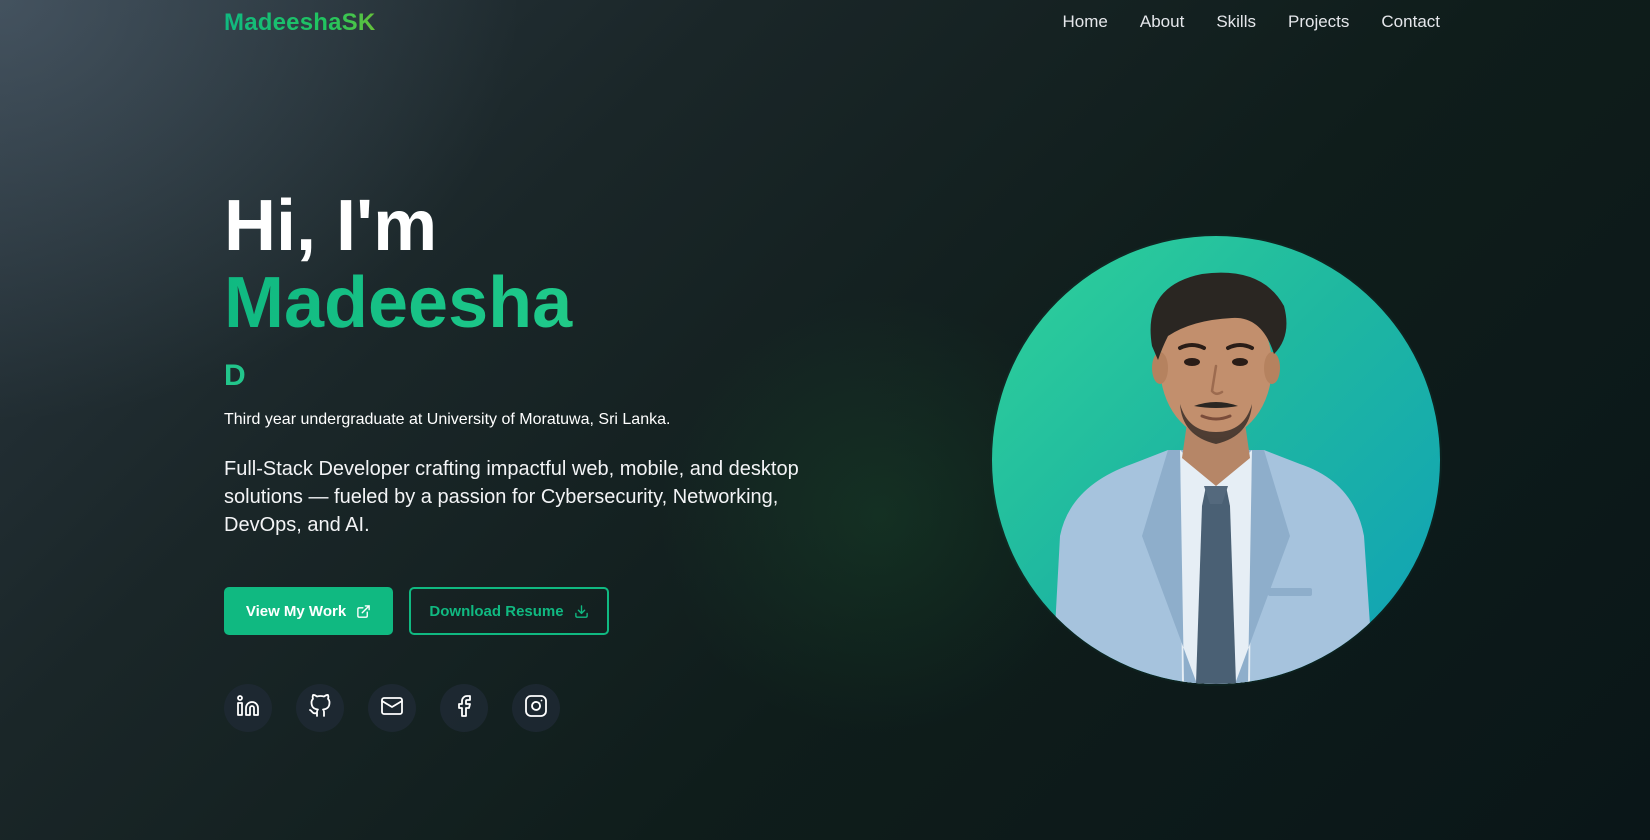 The width and height of the screenshot is (1650, 840). I want to click on nav-item-projects: Projects, so click(1318, 22).